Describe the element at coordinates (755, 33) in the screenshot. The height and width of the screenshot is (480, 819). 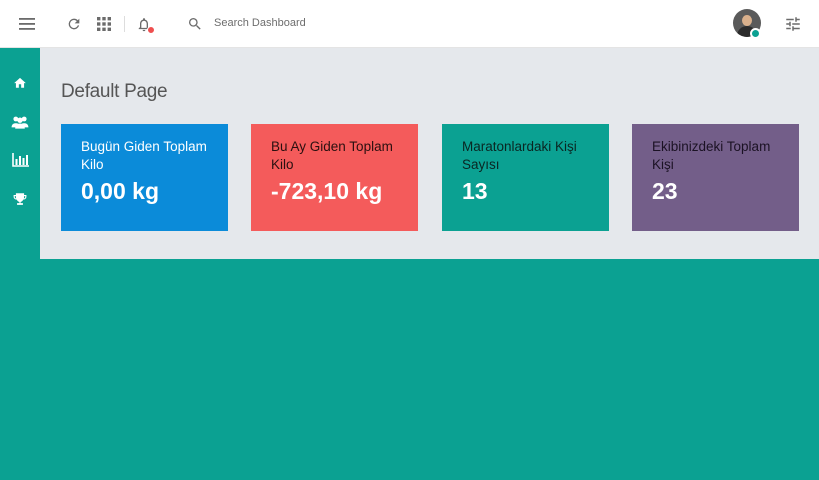
I see `online-status-dot` at that location.